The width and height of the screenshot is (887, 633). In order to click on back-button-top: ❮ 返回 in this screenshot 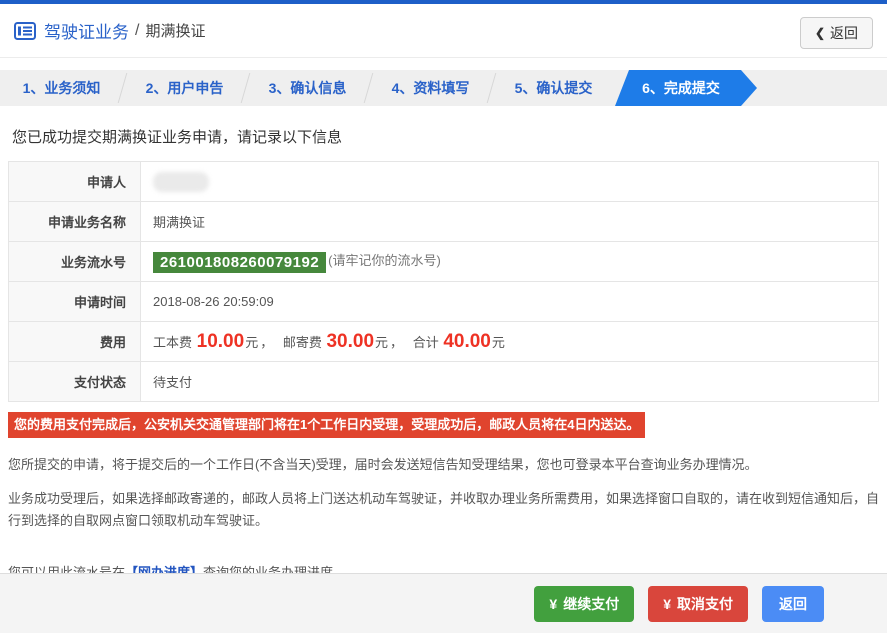, I will do `click(836, 33)`.